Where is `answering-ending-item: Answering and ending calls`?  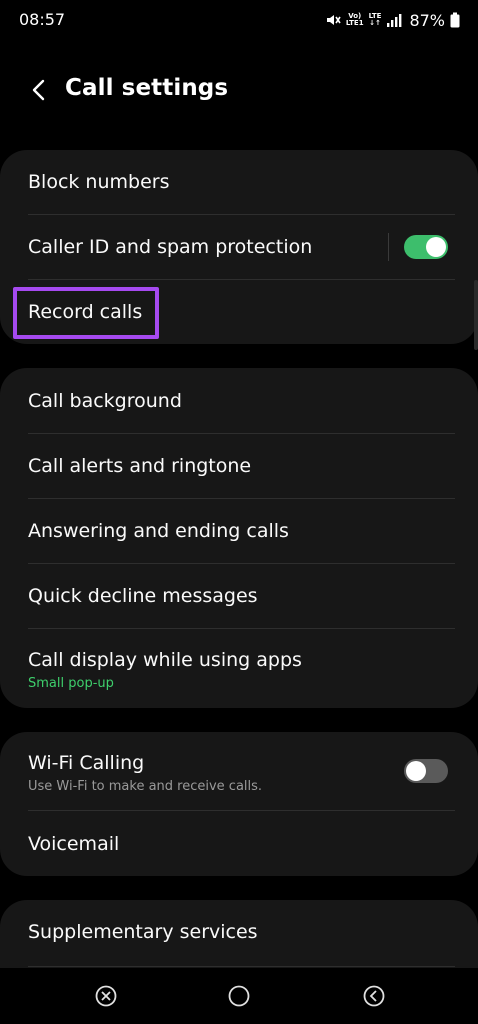
answering-ending-item: Answering and ending calls is located at coordinates (239, 531).